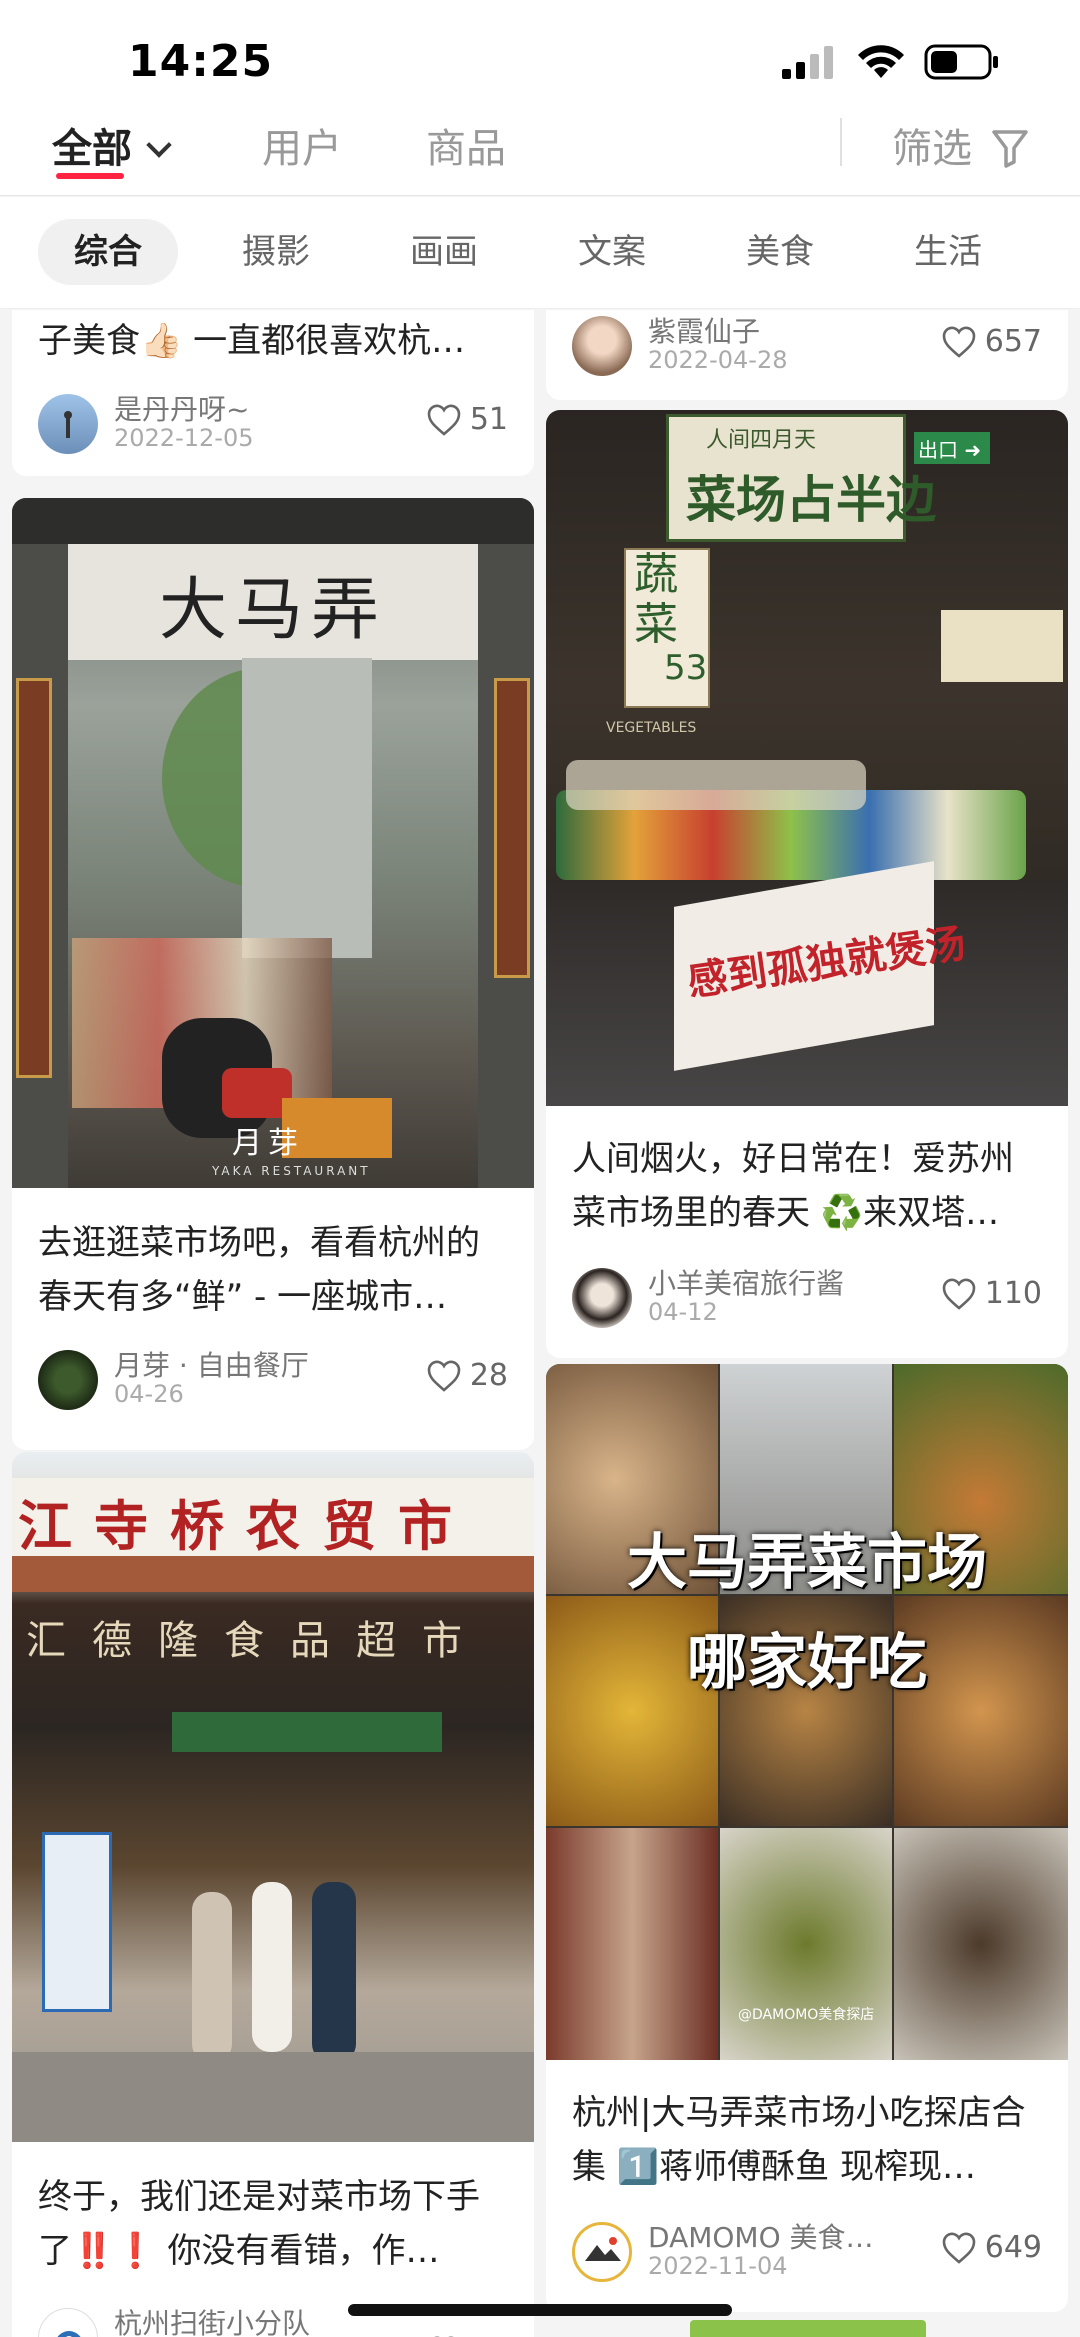 This screenshot has height=2337, width=1080. What do you see at coordinates (1013, 341) in the screenshot?
I see `like-count: 657` at bounding box center [1013, 341].